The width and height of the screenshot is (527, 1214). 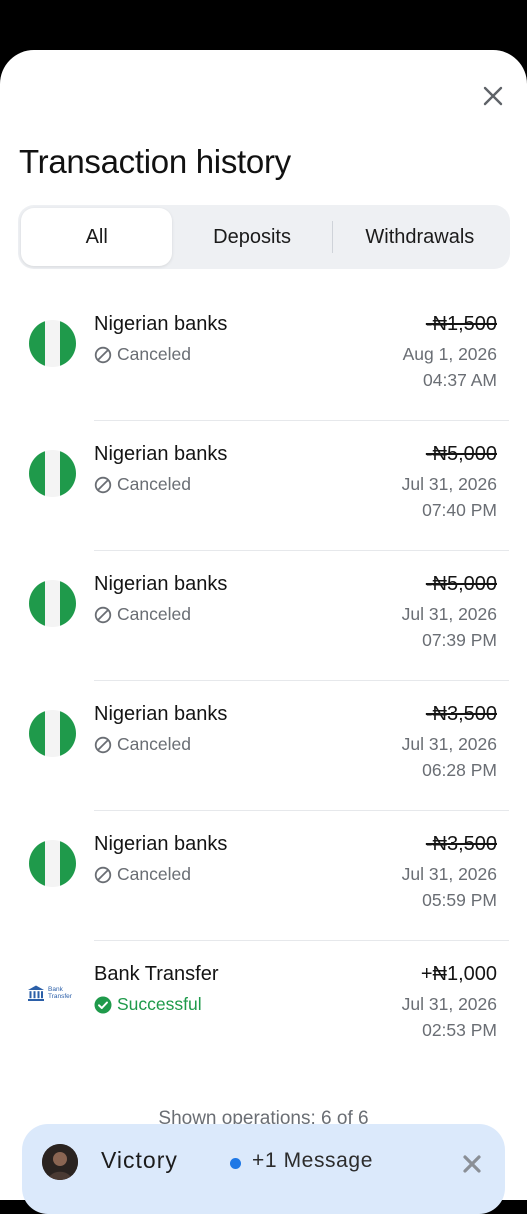 What do you see at coordinates (155, 161) in the screenshot?
I see `page-title: Transaction history` at bounding box center [155, 161].